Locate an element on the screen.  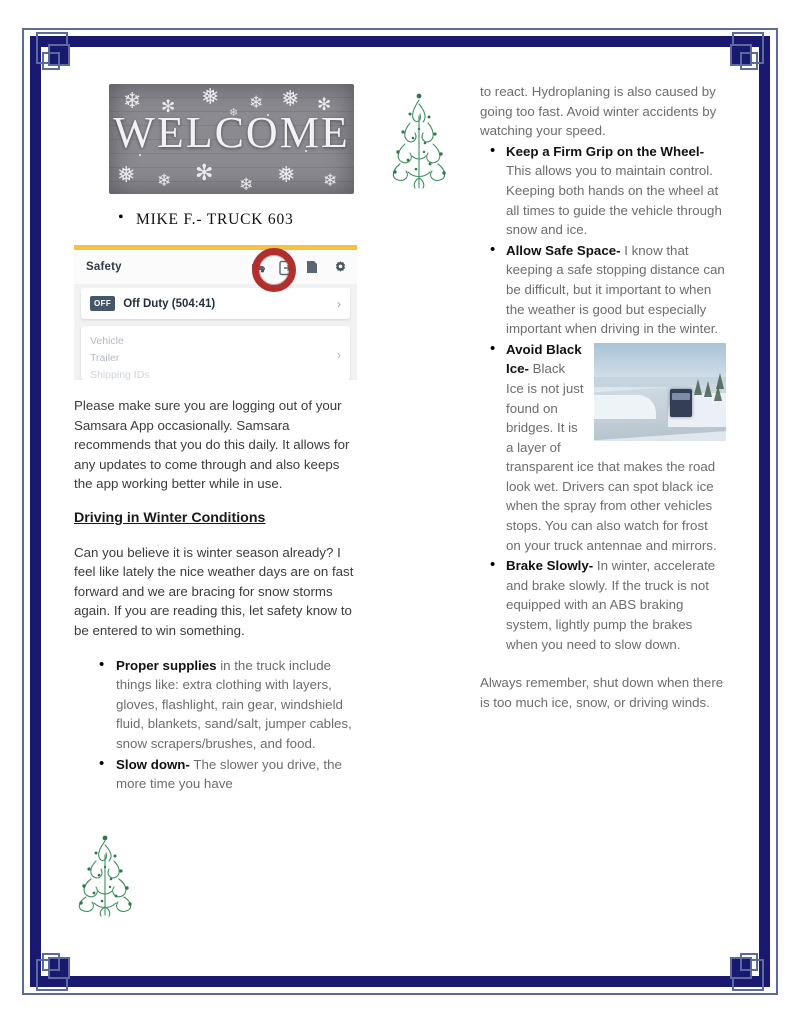
annotation-red-circle is located at coordinates (274, 270).